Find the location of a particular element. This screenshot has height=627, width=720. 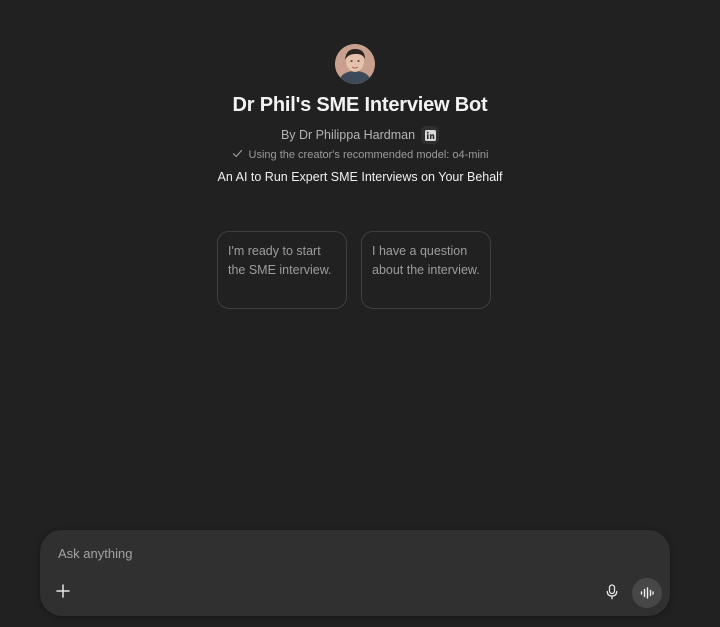

check-icon is located at coordinates (237, 155).